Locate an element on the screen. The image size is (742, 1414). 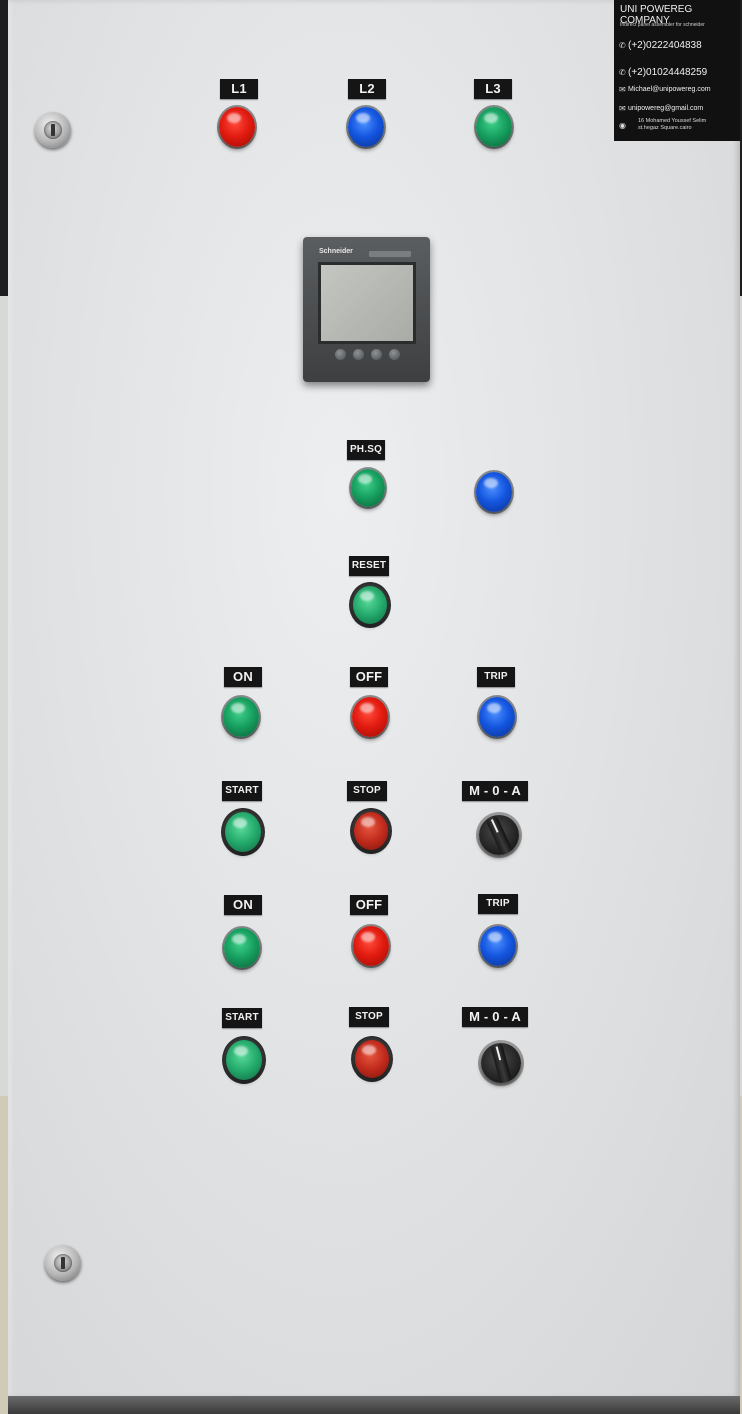
door-lock-bottom is located at coordinates (63, 1263).